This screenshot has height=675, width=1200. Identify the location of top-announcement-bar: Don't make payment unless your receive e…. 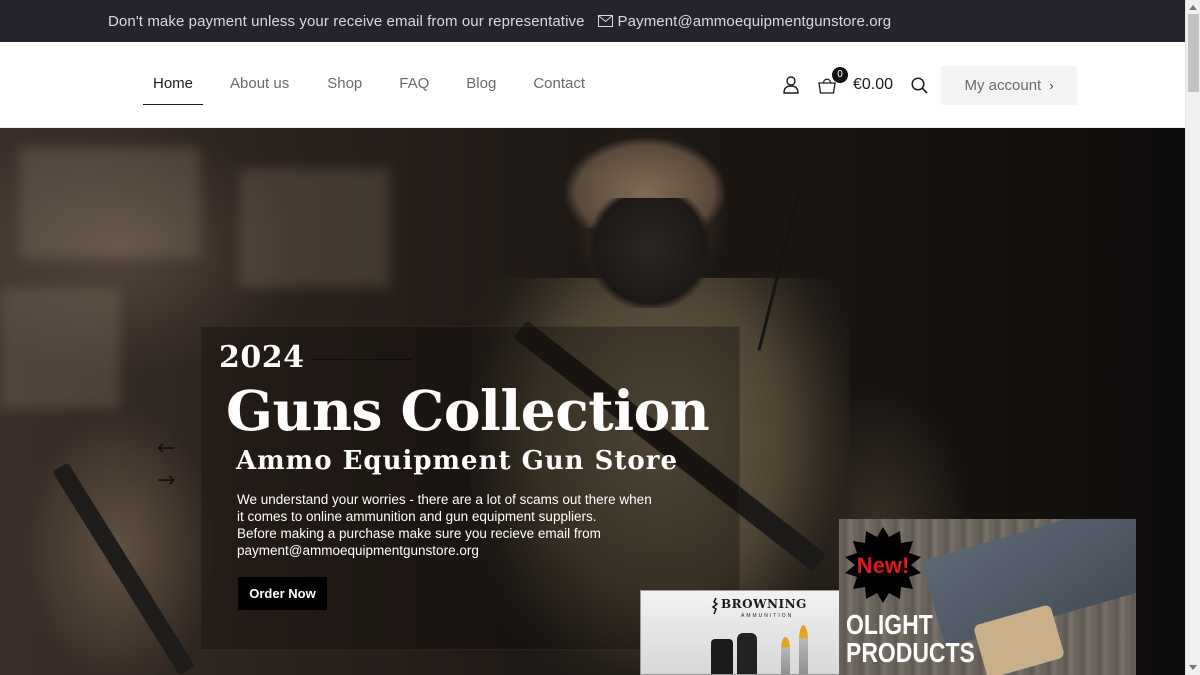
(592, 21).